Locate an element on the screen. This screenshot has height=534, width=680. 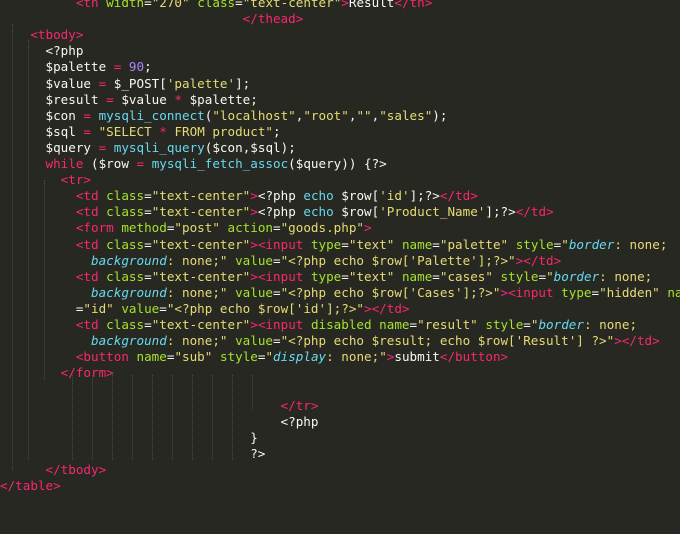
code-line: </thead> is located at coordinates (152, 19).